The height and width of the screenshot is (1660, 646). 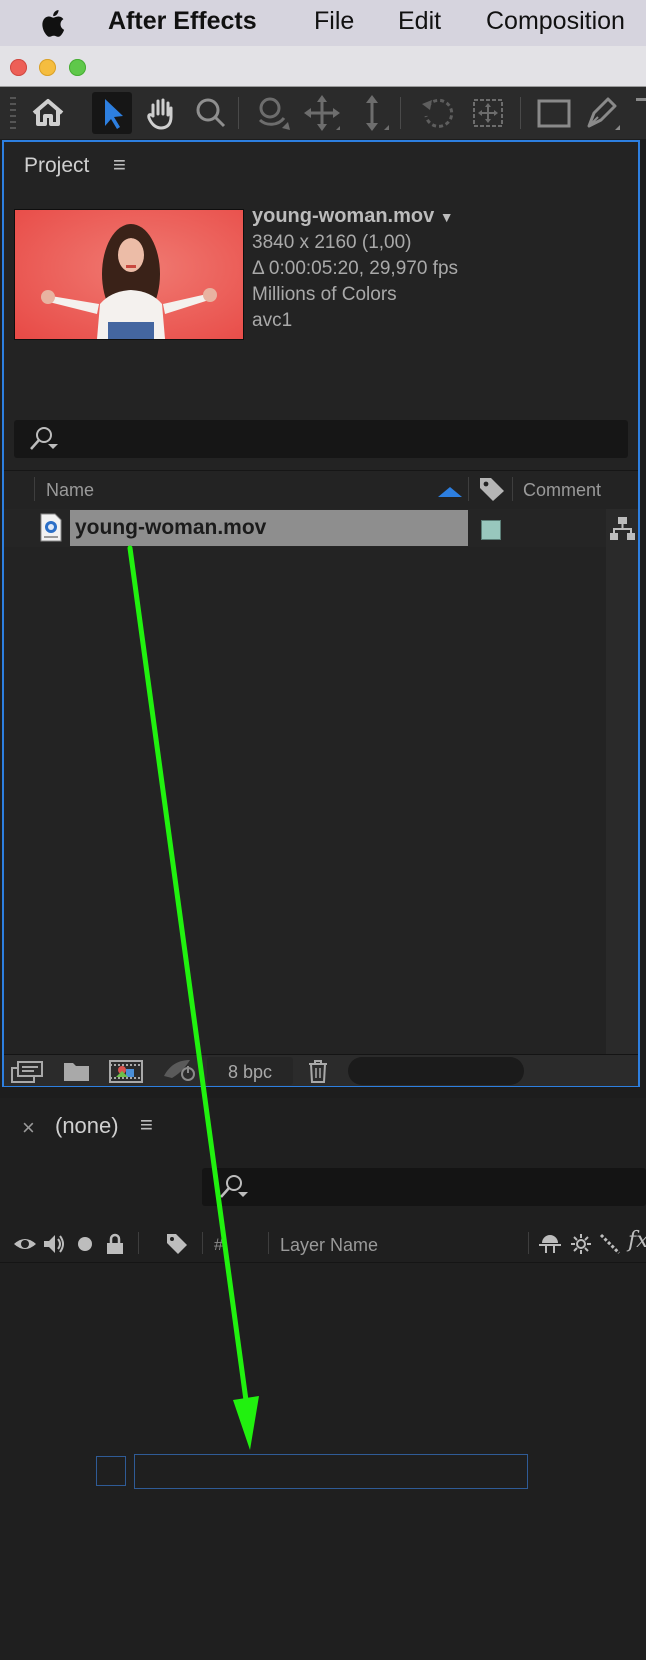 What do you see at coordinates (126, 1071) in the screenshot?
I see `new-composition-icon` at bounding box center [126, 1071].